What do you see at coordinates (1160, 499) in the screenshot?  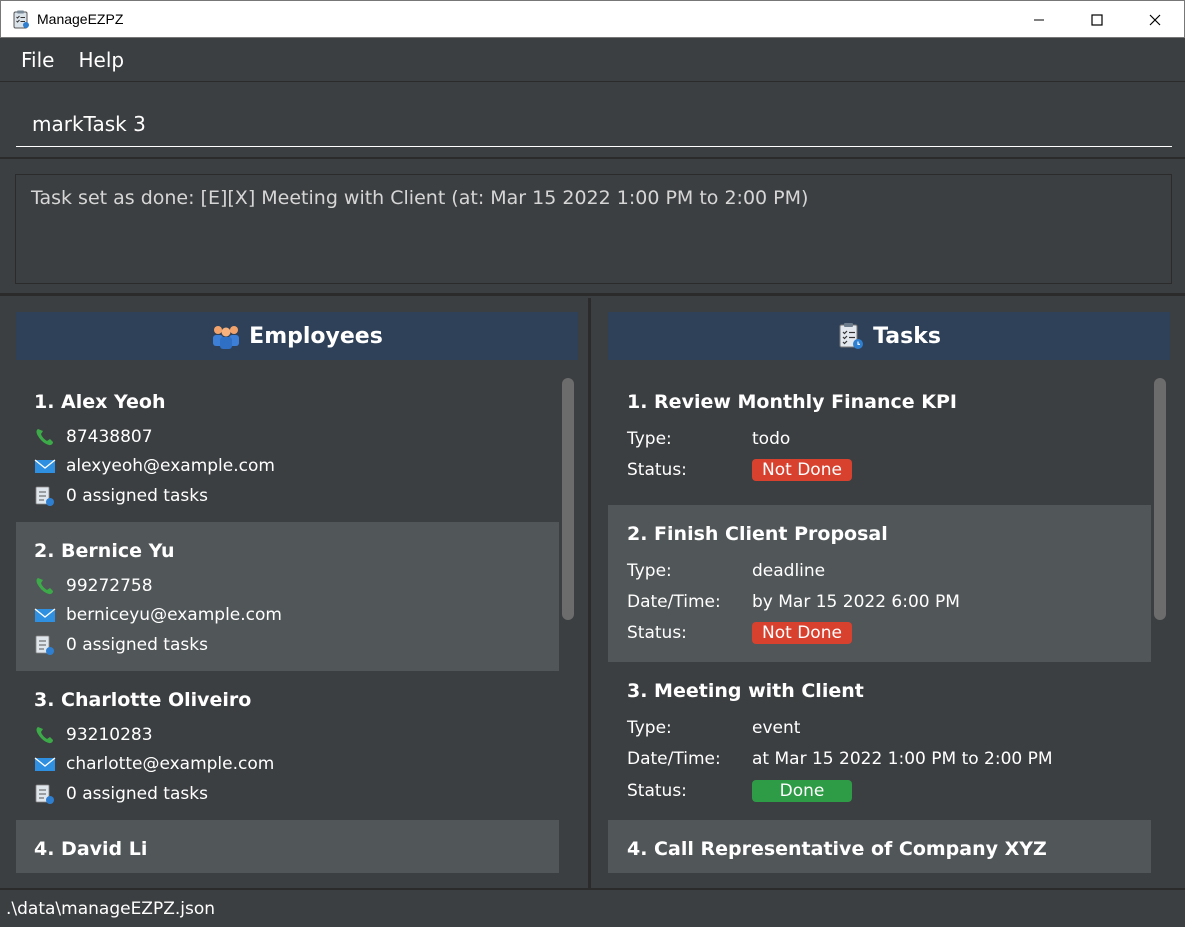 I see `task-scroll-thumb` at bounding box center [1160, 499].